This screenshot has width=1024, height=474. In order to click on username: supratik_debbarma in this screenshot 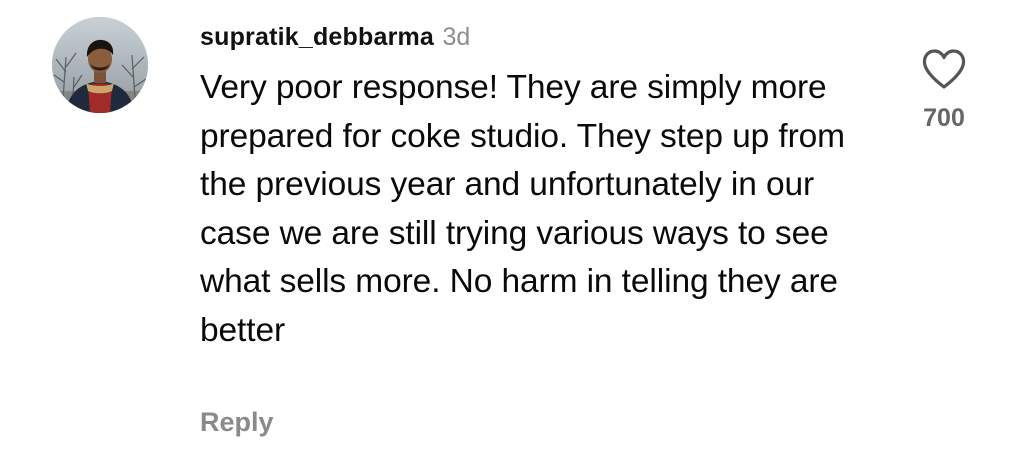, I will do `click(317, 37)`.